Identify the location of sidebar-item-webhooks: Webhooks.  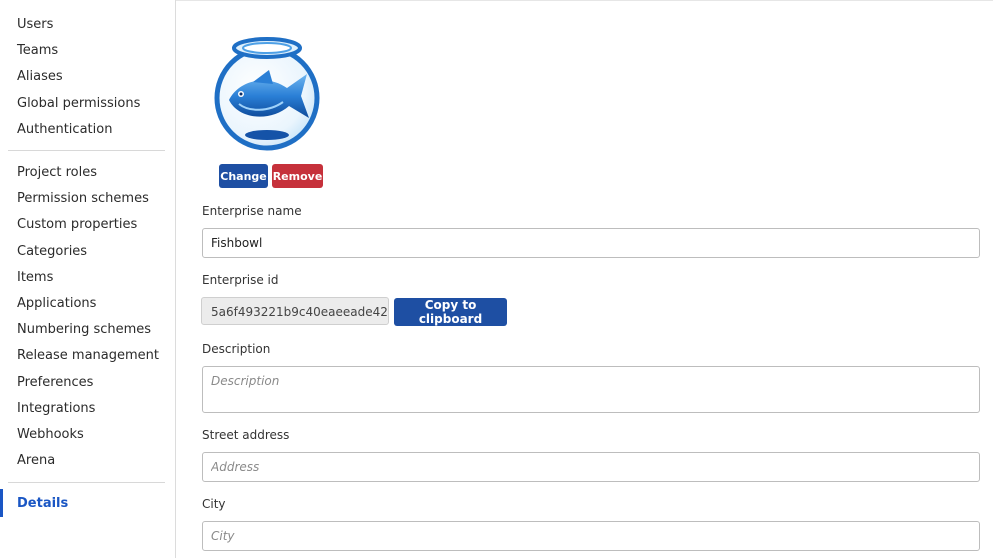
(50, 435).